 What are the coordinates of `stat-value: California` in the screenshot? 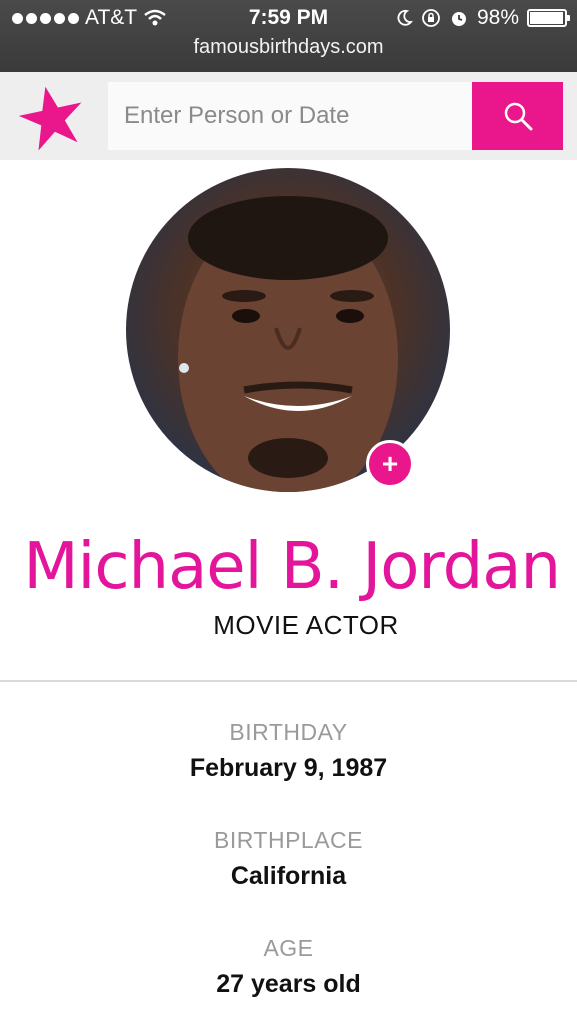 It's located at (288, 876).